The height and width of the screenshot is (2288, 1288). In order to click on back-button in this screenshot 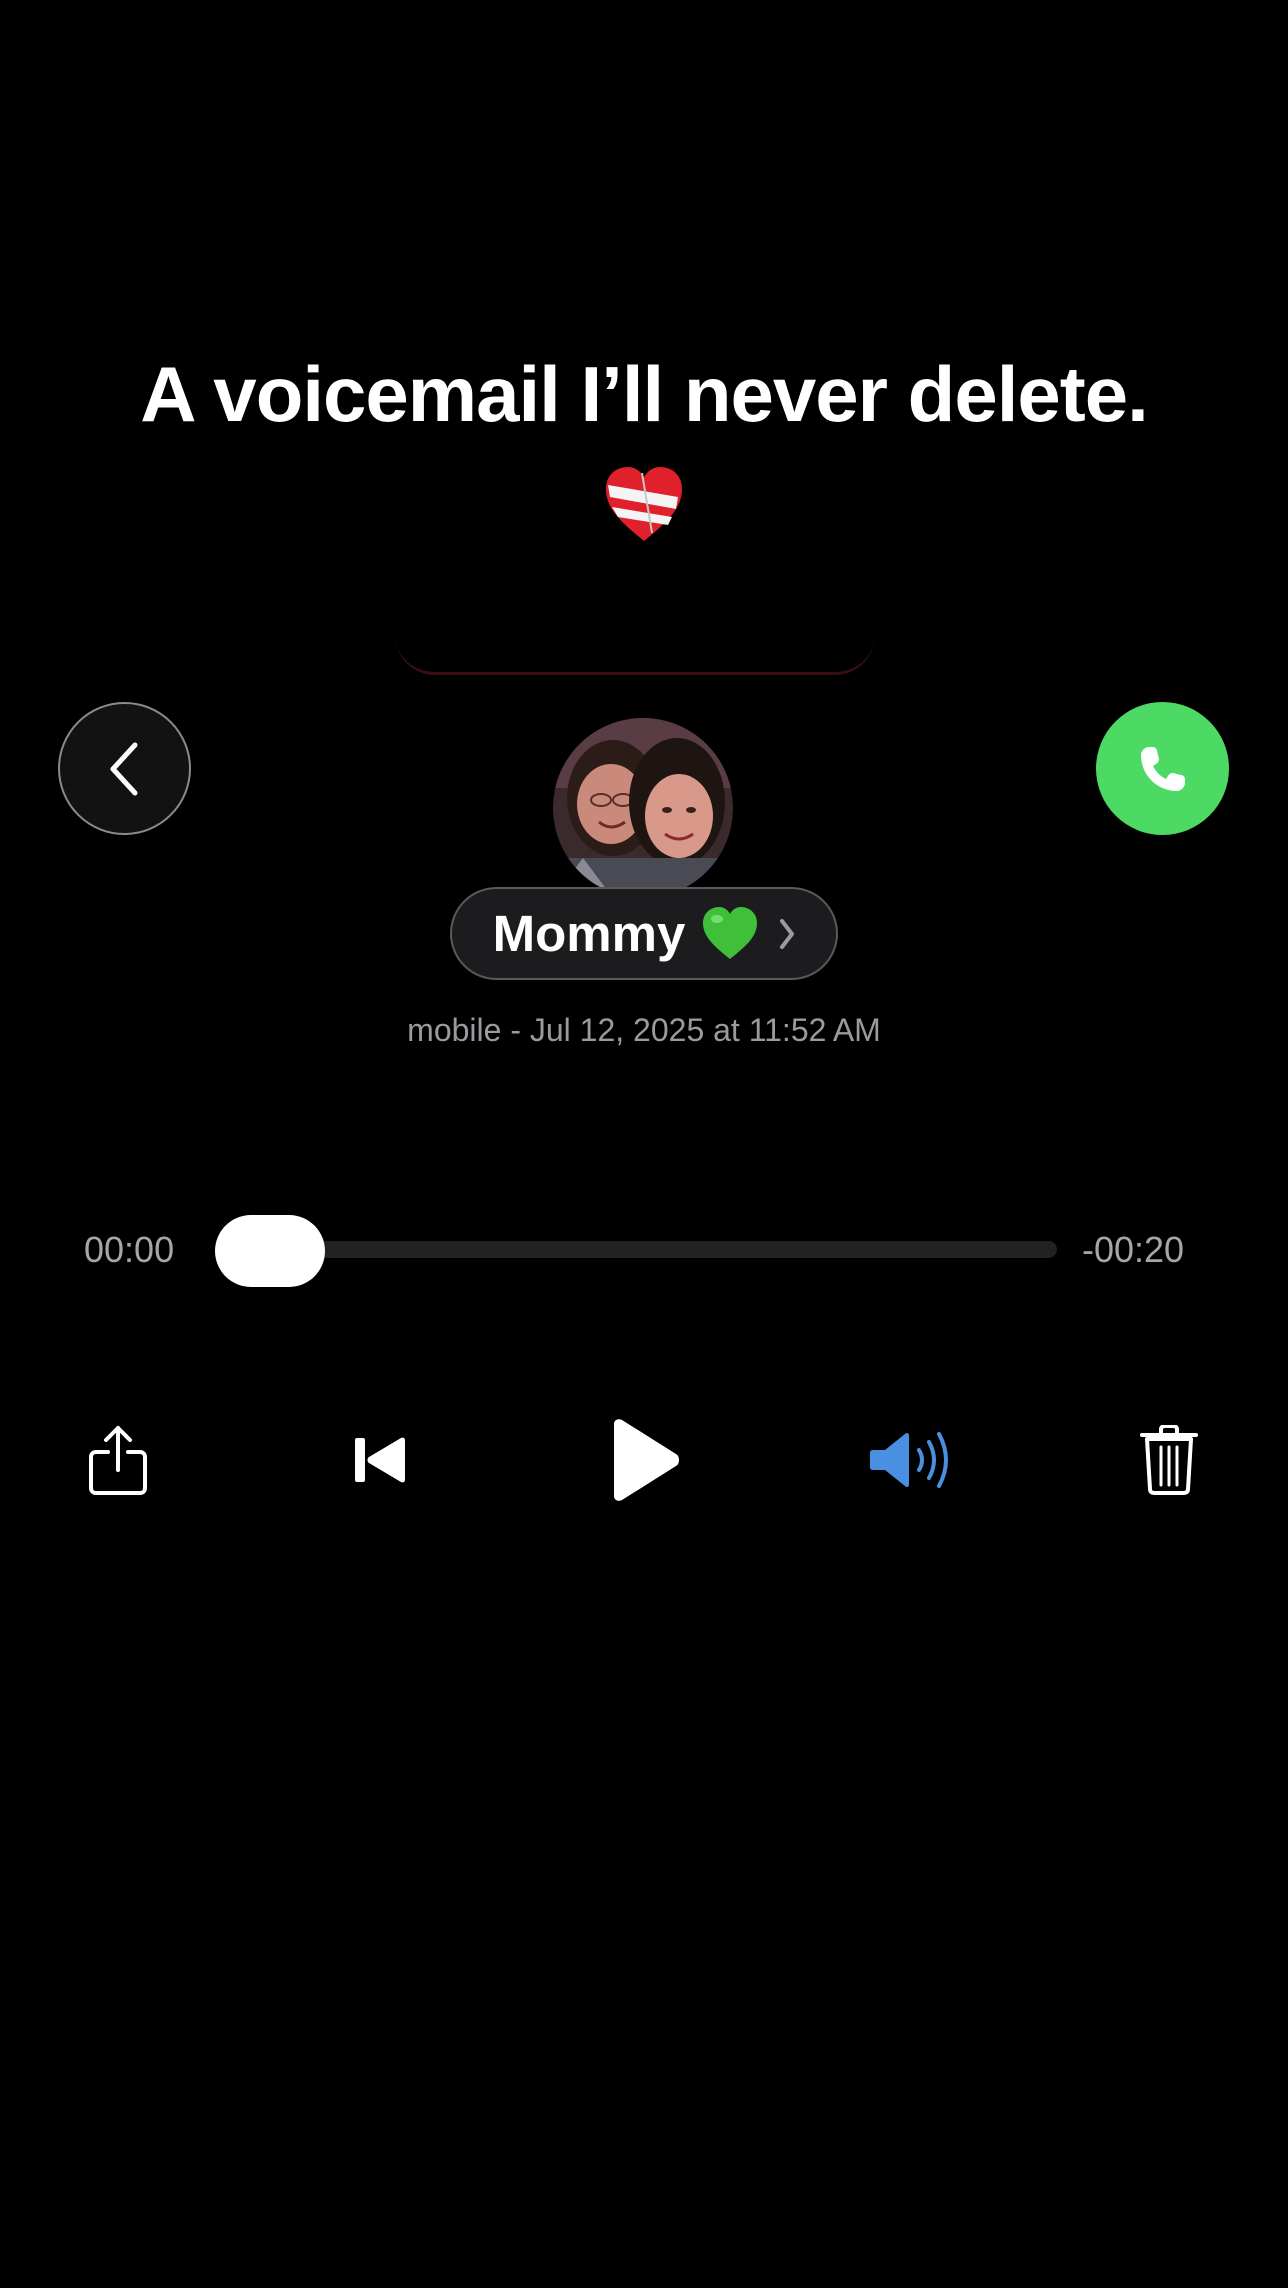, I will do `click(124, 768)`.